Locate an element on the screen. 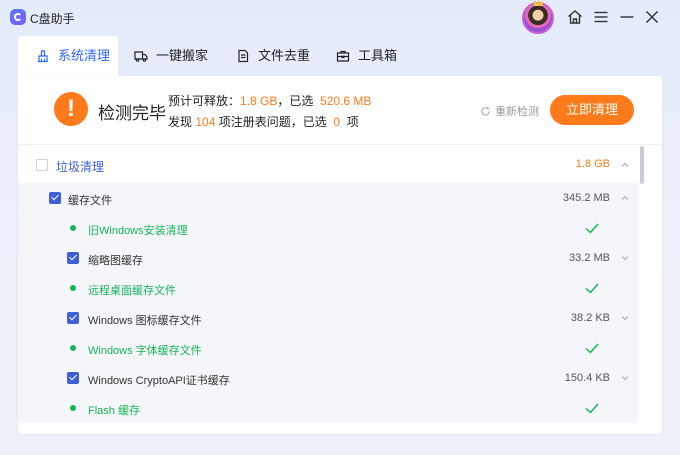  selected-size: 520.6 MB is located at coordinates (346, 101).